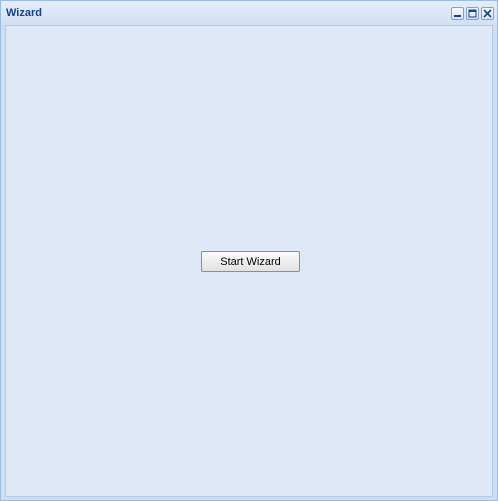  What do you see at coordinates (249, 13) in the screenshot?
I see `window-titlebar: Wizard` at bounding box center [249, 13].